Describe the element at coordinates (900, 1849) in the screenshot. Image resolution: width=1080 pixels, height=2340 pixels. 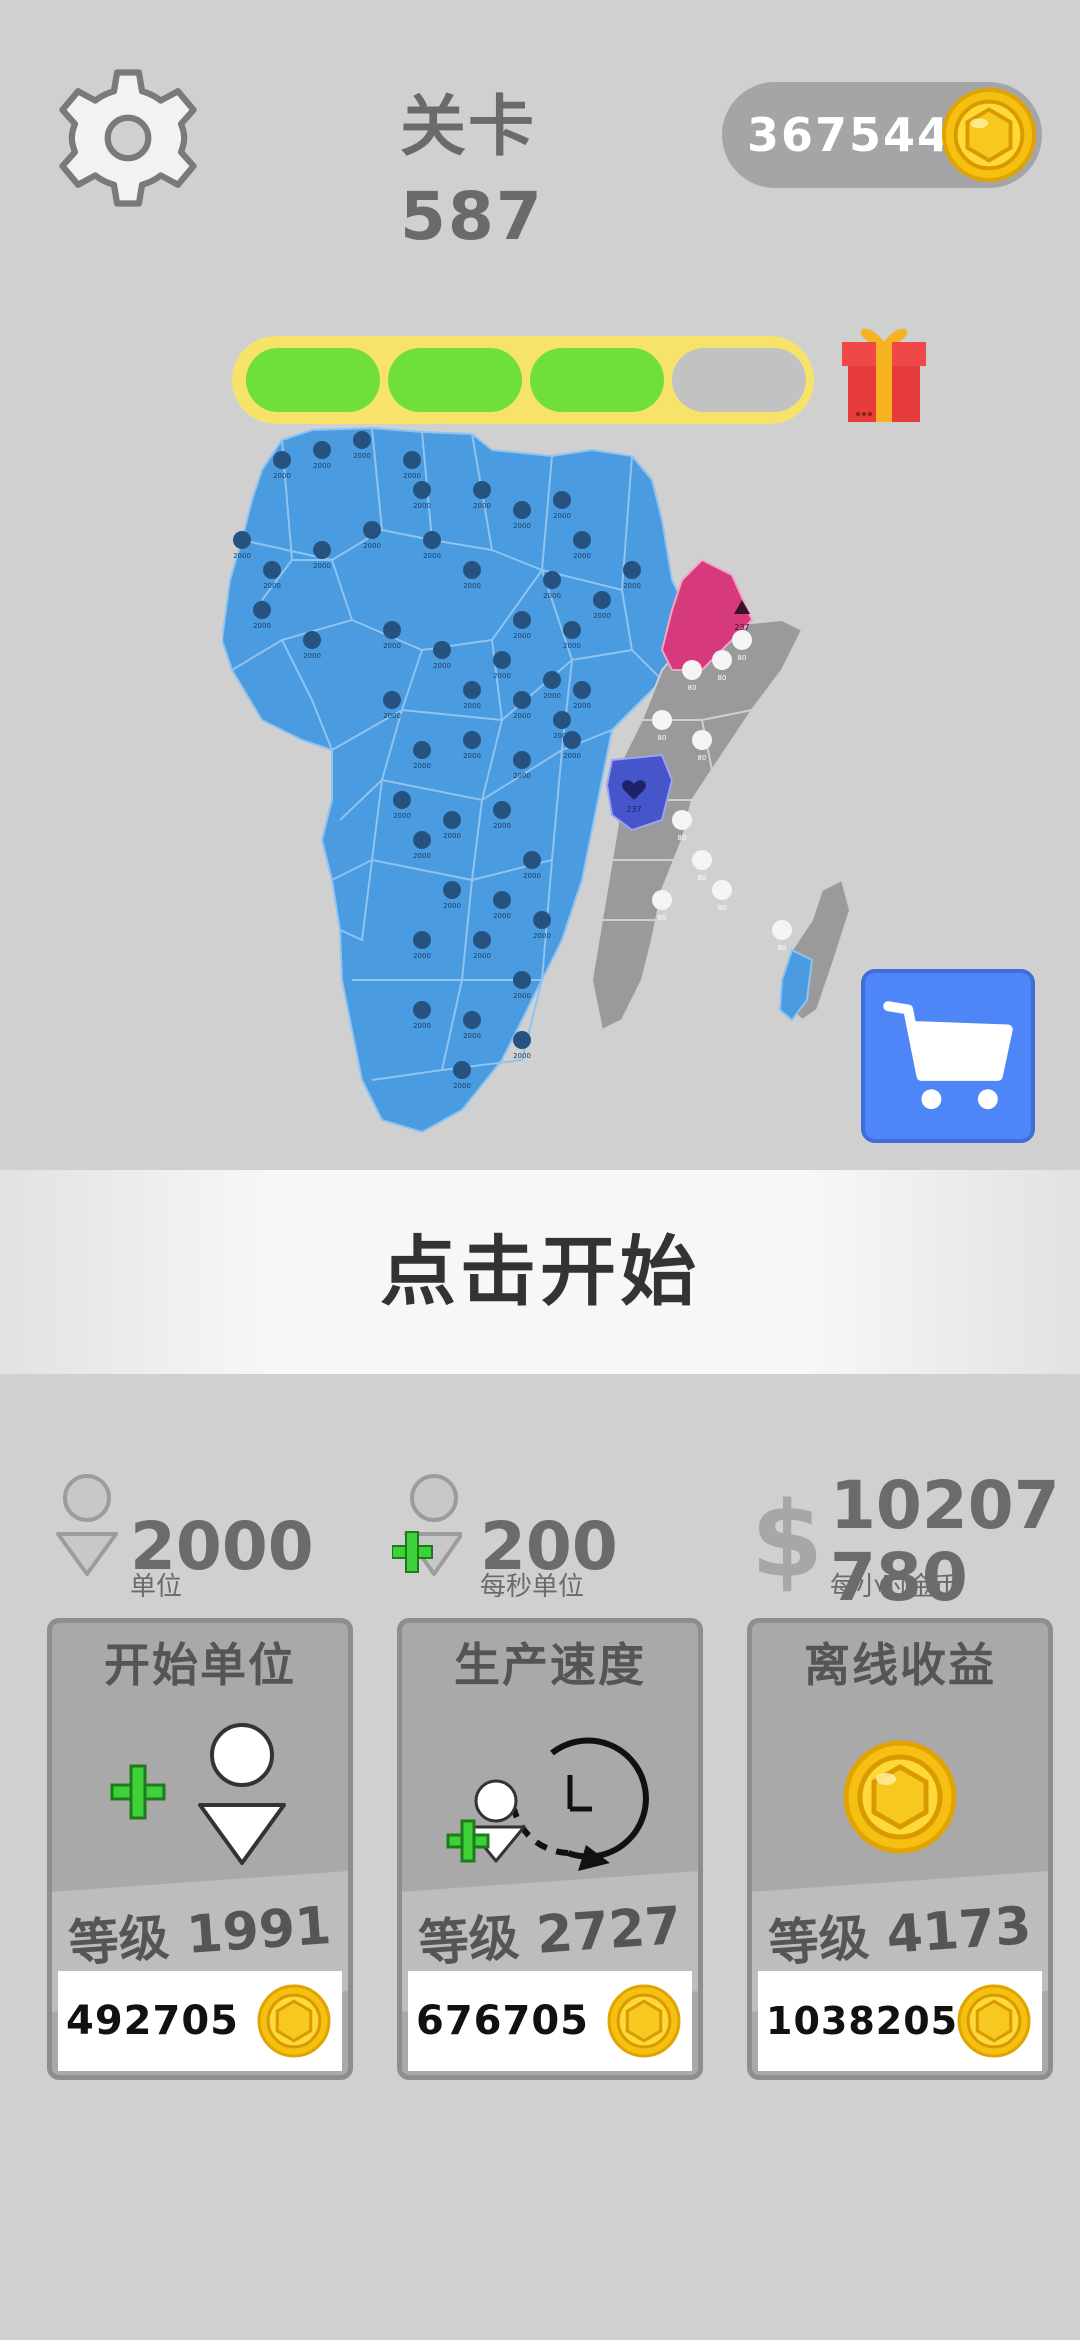
I see `upgrade-card-offline-income: 离线收益 等级 4173 1038205` at that location.